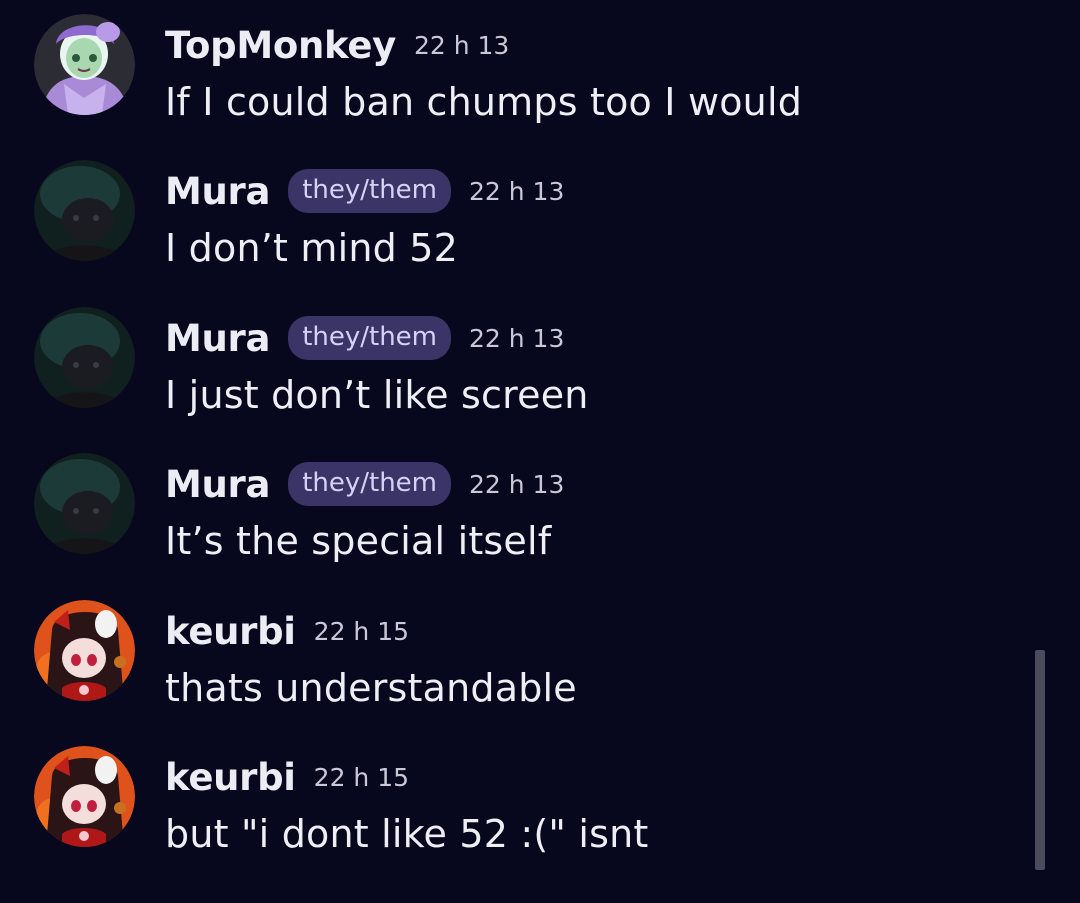  What do you see at coordinates (312, 248) in the screenshot?
I see `message-text: I don’t mind 52` at bounding box center [312, 248].